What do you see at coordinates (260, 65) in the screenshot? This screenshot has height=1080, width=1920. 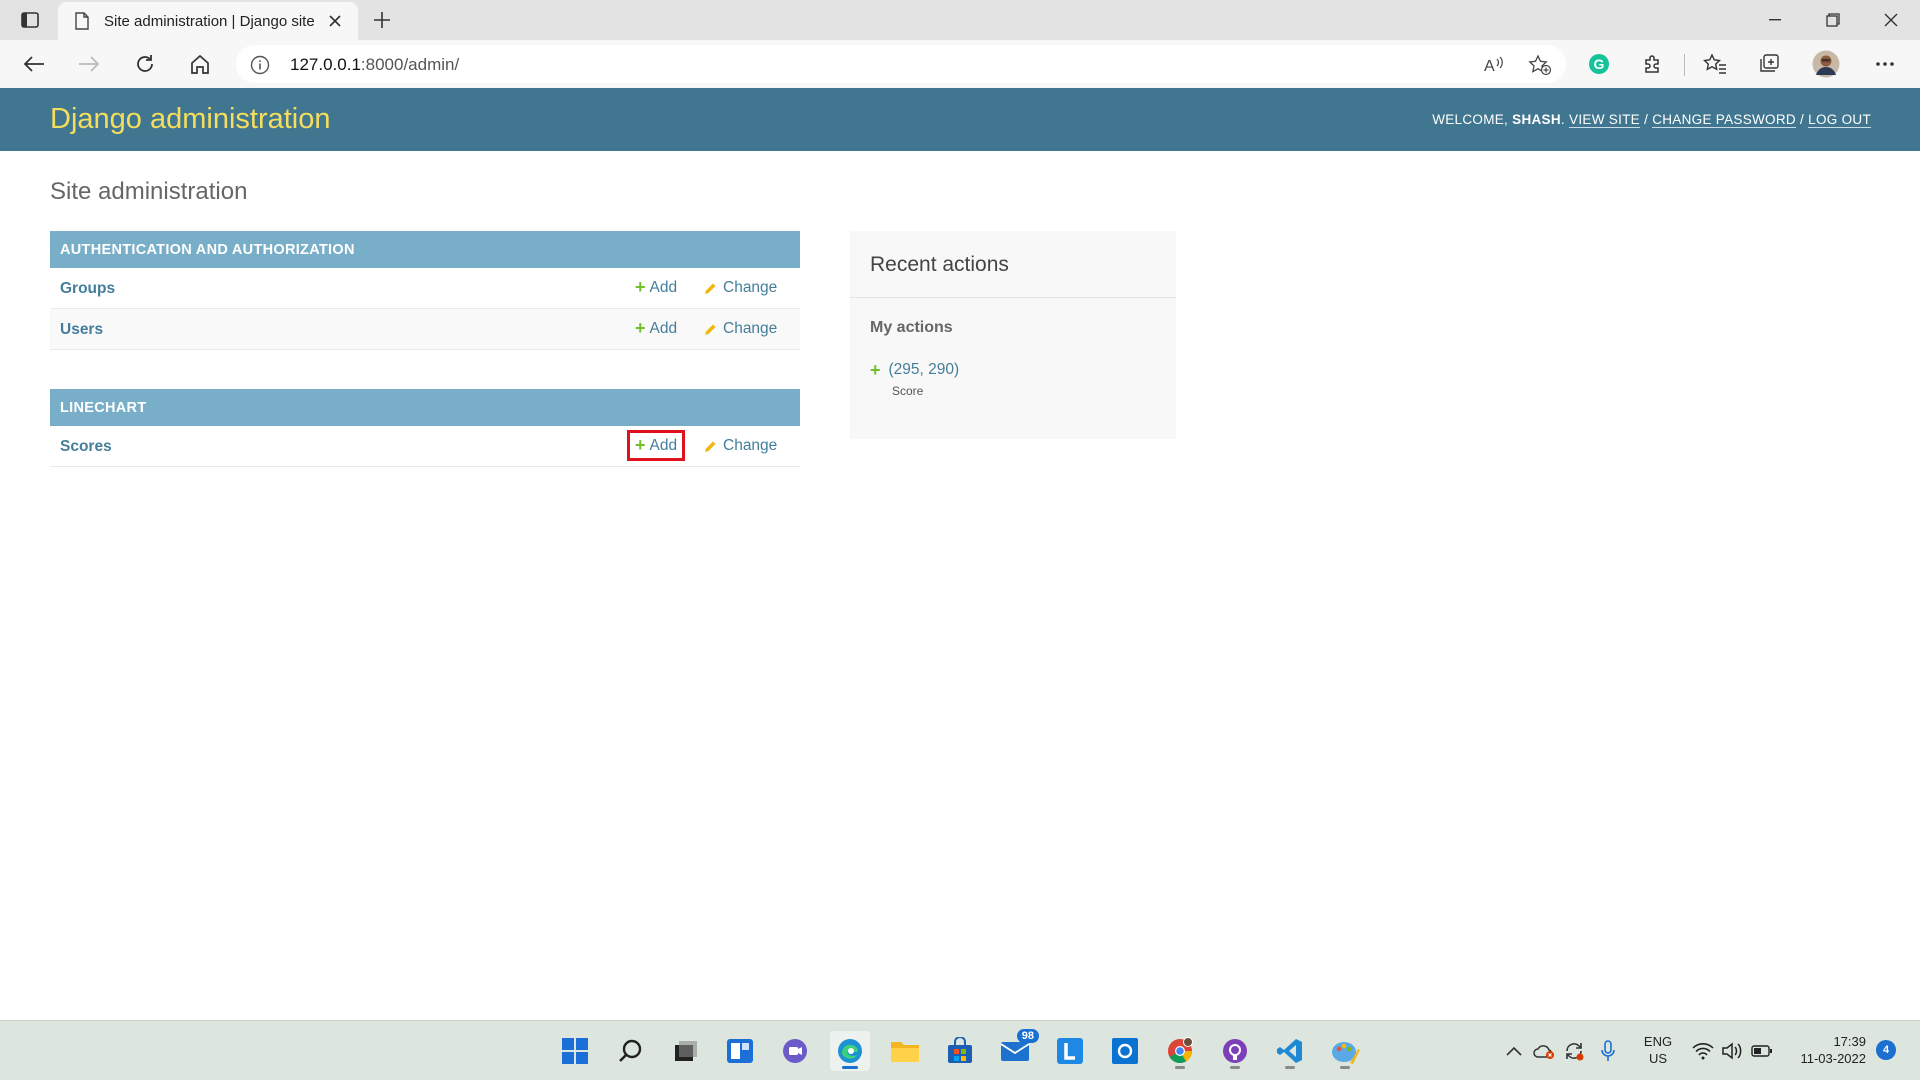 I see `site-info-icon` at bounding box center [260, 65].